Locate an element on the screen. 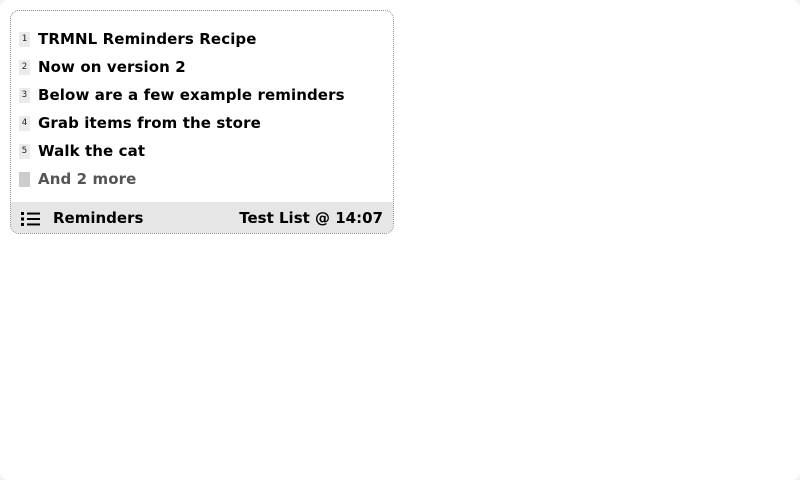  list-item: 3 Below are a few example reminders is located at coordinates (202, 95).